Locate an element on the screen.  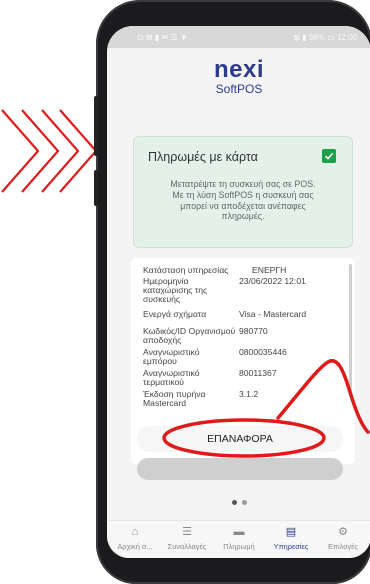
nexi-logo: nexi SoftPOS is located at coordinates (238, 76).